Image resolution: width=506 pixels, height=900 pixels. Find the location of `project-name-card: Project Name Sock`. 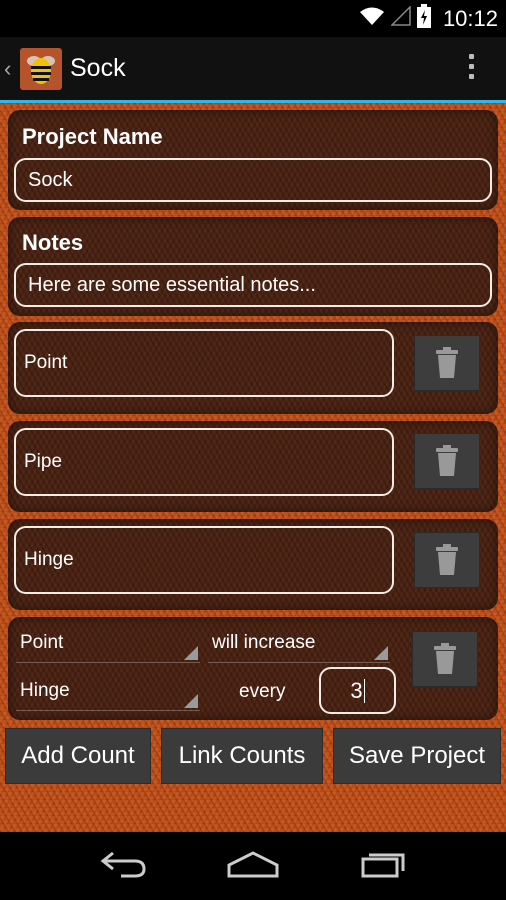

project-name-card: Project Name Sock is located at coordinates (253, 160).